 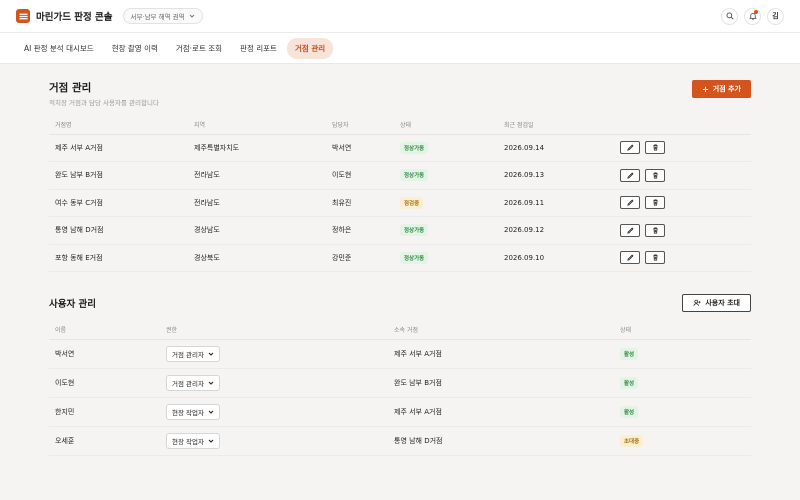 I want to click on site-date: 2026.09.12, so click(x=556, y=230).